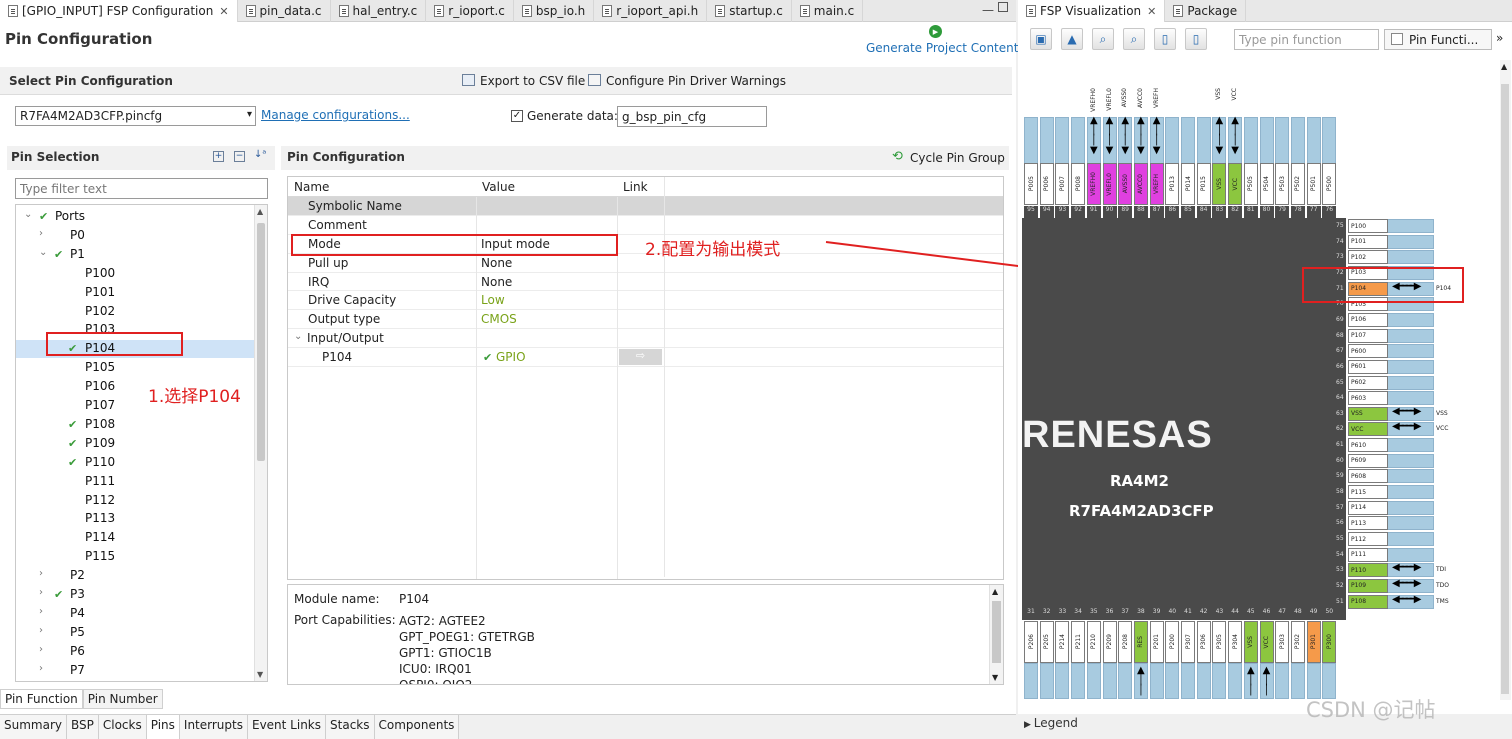 This screenshot has width=1512, height=739. What do you see at coordinates (1078, 184) in the screenshot?
I see `pin-p008: P008` at bounding box center [1078, 184].